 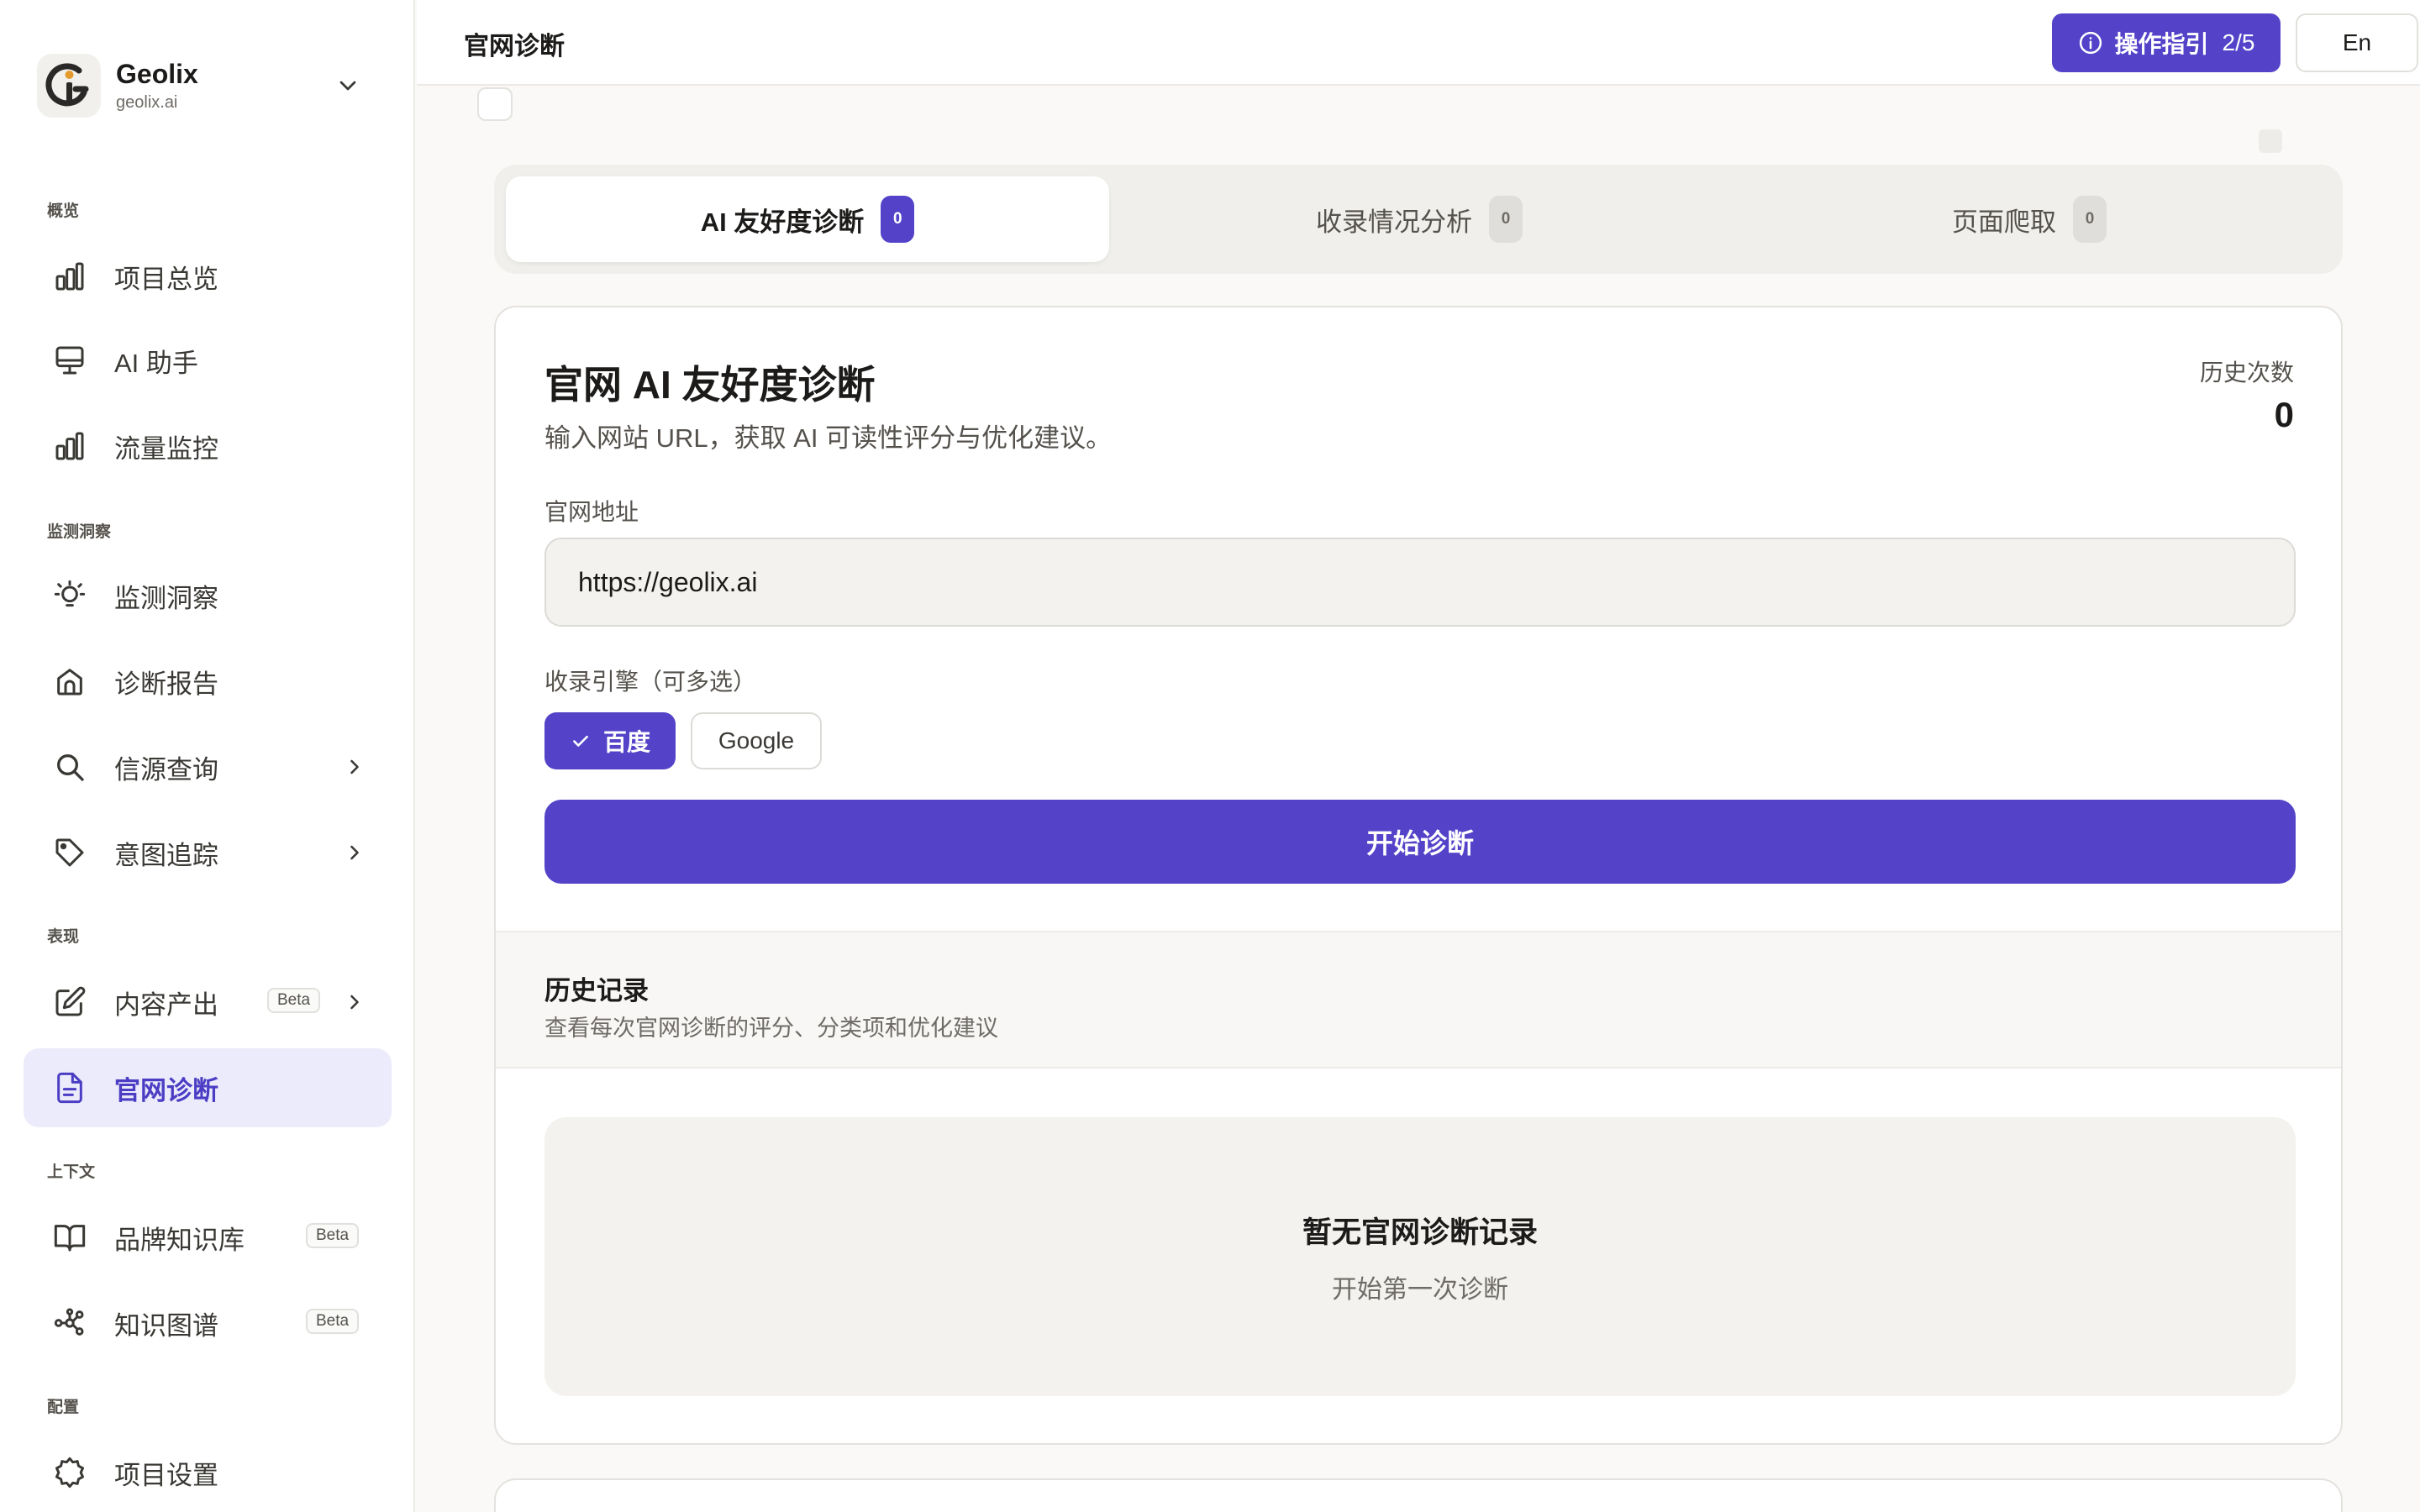 I want to click on tab-label: 页面爬取, so click(x=2004, y=222).